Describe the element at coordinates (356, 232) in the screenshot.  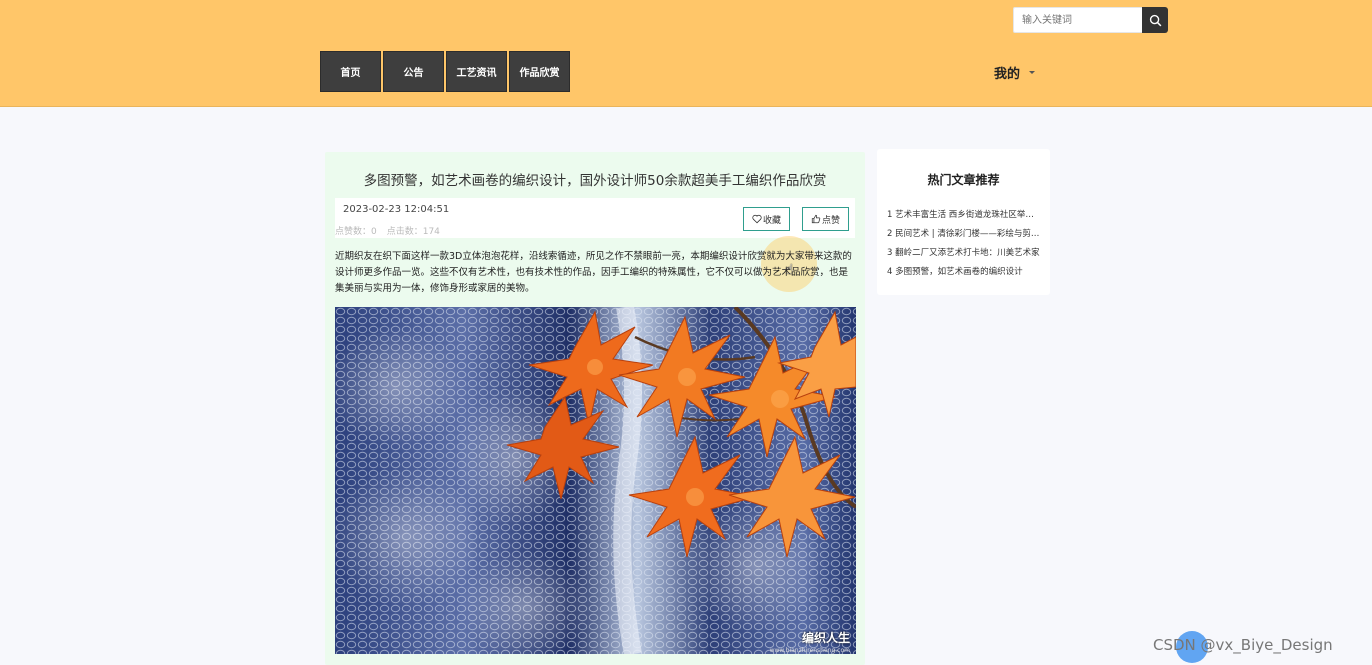
I see `like-count: 点赞数：0` at that location.